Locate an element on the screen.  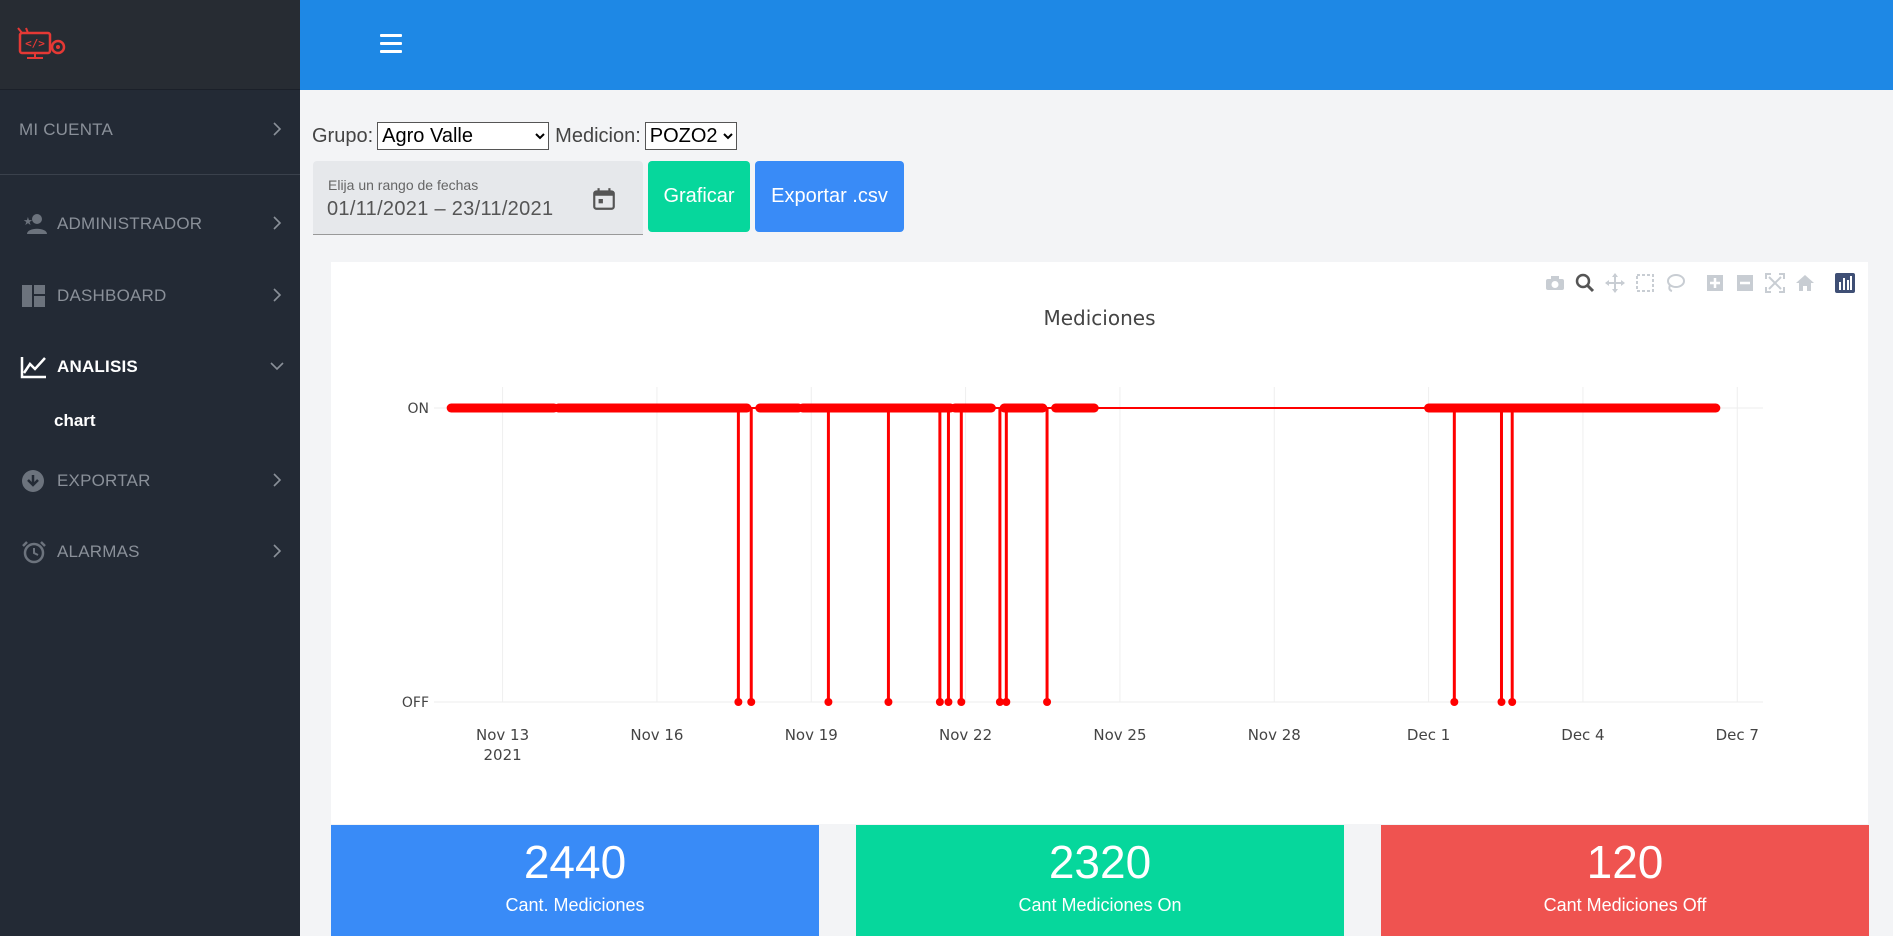
sidebar-divider is located at coordinates (150, 174).